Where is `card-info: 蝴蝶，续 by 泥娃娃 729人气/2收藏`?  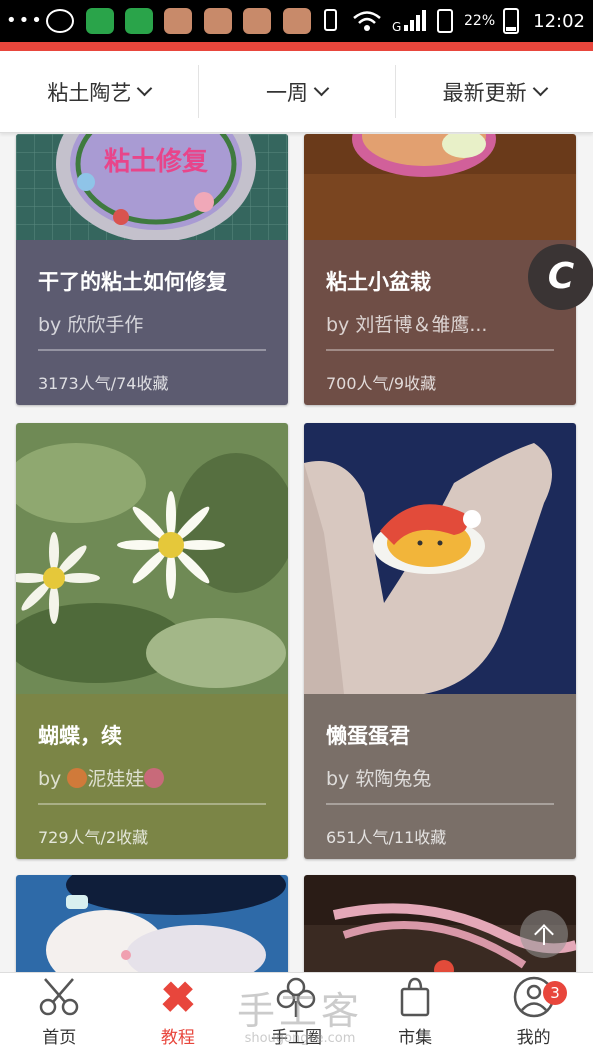 card-info: 蝴蝶，续 by 泥娃娃 729人气/2收藏 is located at coordinates (152, 776).